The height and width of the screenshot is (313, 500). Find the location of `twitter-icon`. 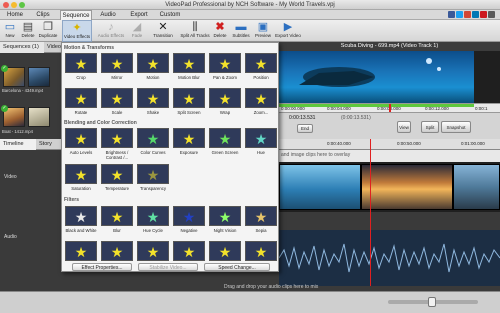

twitter-icon is located at coordinates (459, 14).